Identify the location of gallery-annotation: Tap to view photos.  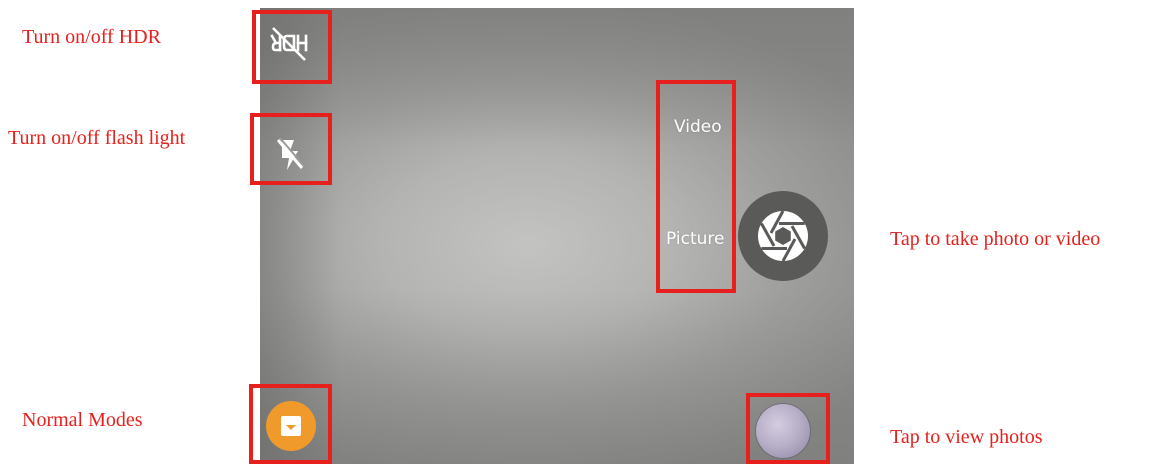
(966, 437).